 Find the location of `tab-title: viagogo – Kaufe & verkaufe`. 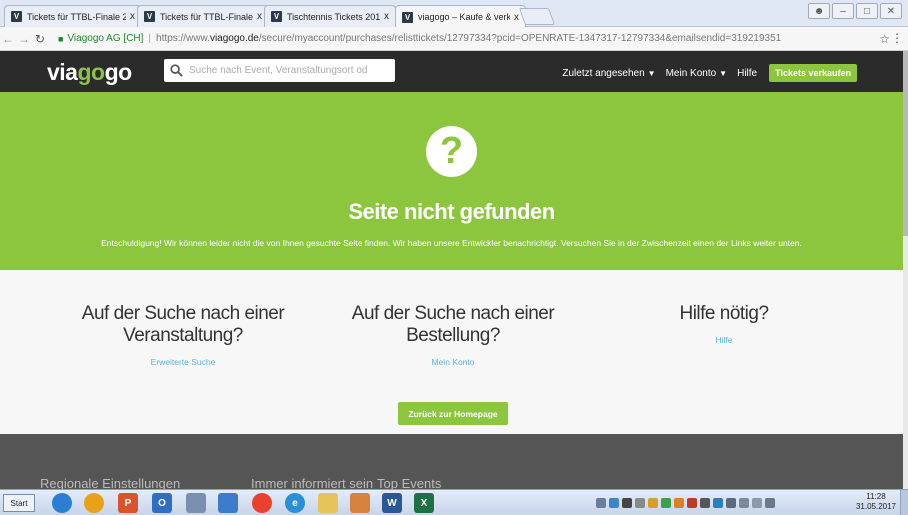

tab-title: viagogo – Kaufe & verkaufe is located at coordinates (464, 17).